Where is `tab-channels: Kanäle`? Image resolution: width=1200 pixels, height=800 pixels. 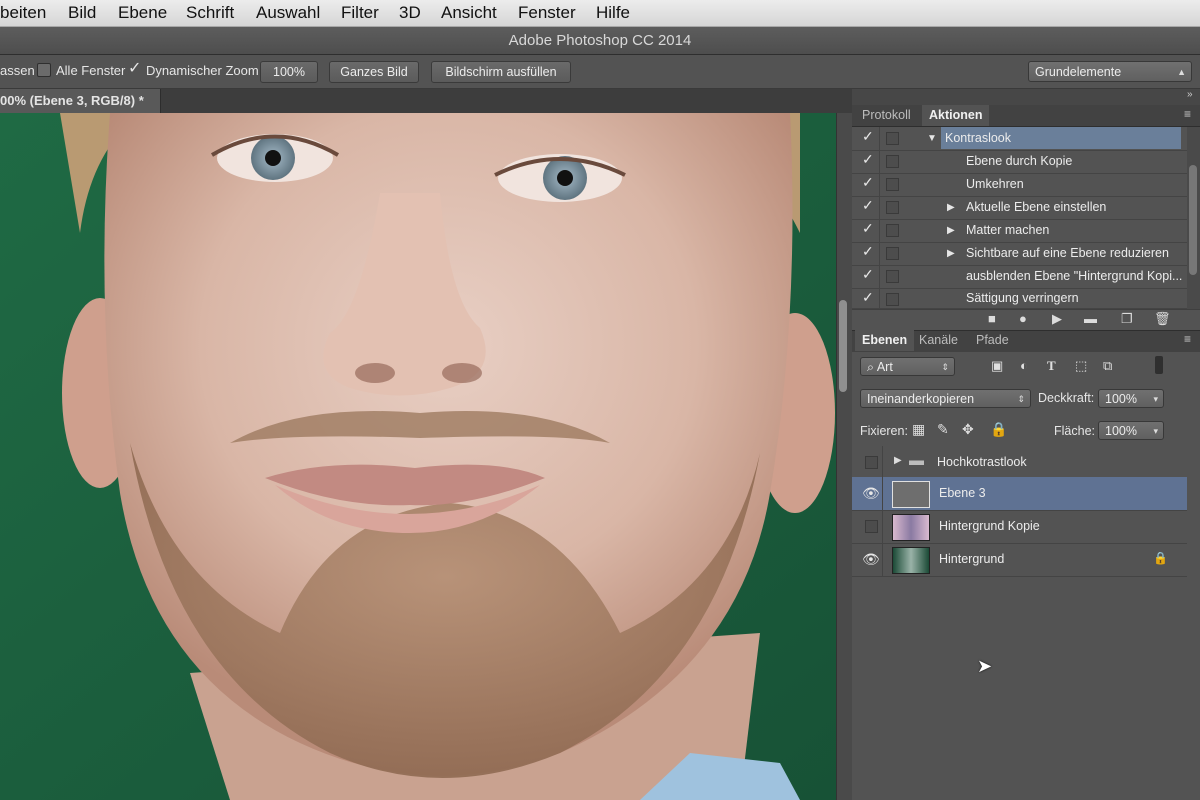 tab-channels: Kanäle is located at coordinates (938, 340).